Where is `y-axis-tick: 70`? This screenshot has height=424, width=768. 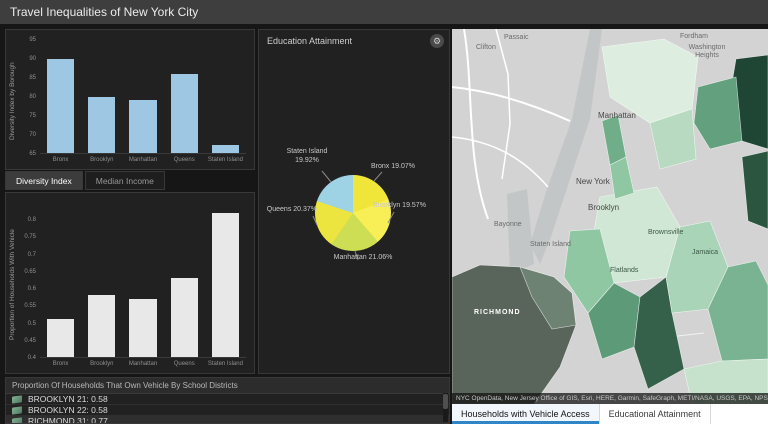
y-axis-tick: 70 is located at coordinates (32, 135).